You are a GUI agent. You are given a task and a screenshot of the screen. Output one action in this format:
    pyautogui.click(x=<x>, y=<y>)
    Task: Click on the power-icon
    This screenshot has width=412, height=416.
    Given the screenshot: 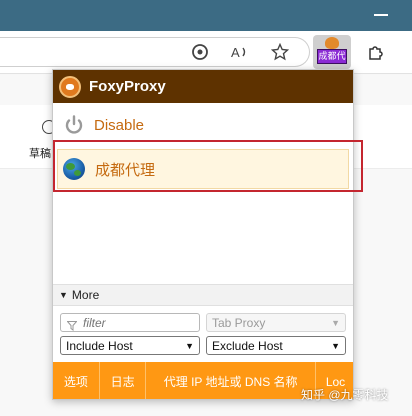 What is the action you would take?
    pyautogui.click(x=74, y=125)
    